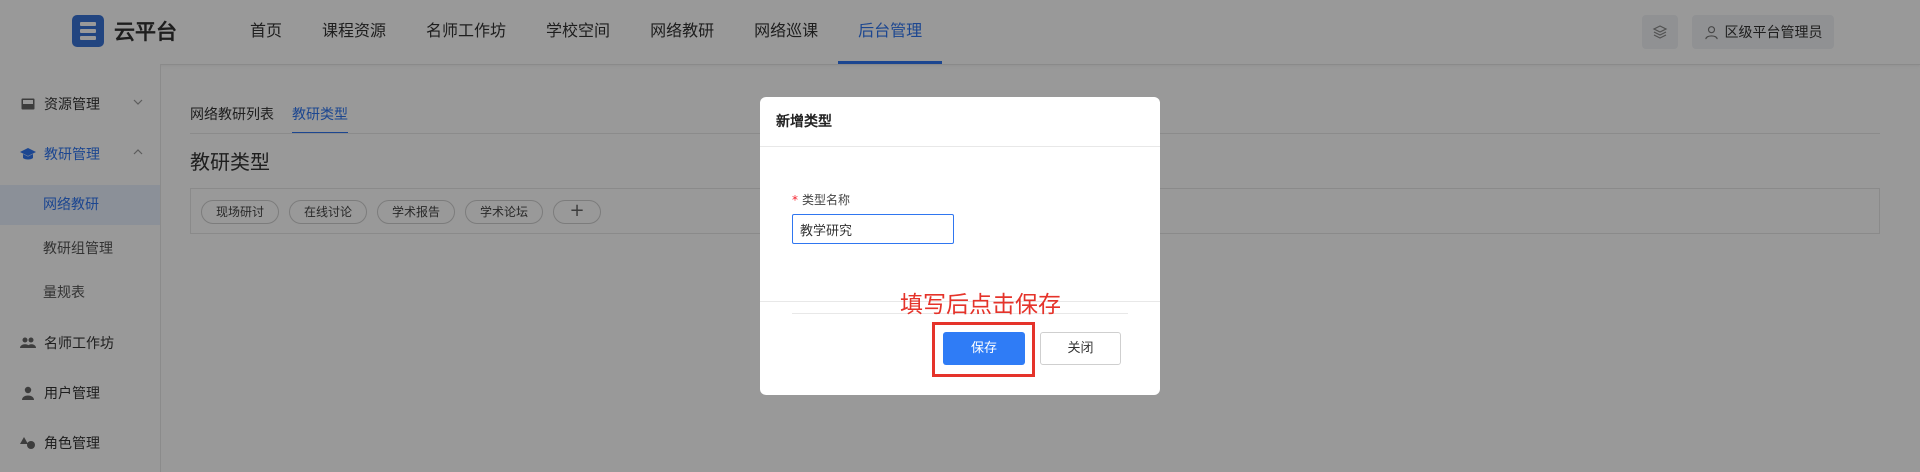 This screenshot has height=472, width=1920. I want to click on type-name-input, so click(873, 229).